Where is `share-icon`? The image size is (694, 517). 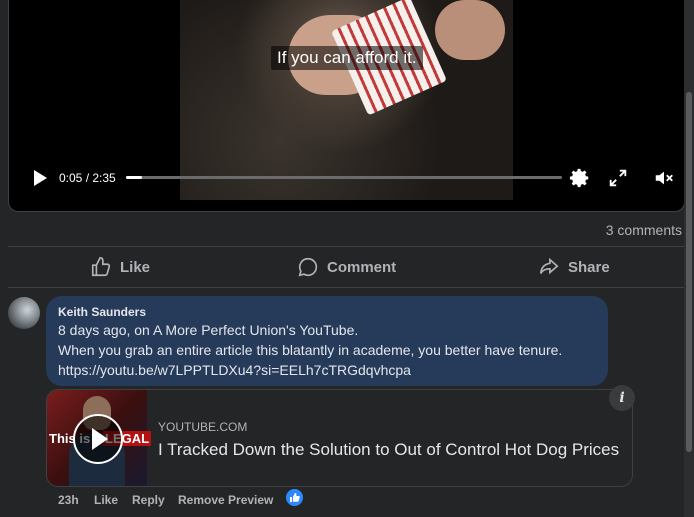 share-icon is located at coordinates (549, 266).